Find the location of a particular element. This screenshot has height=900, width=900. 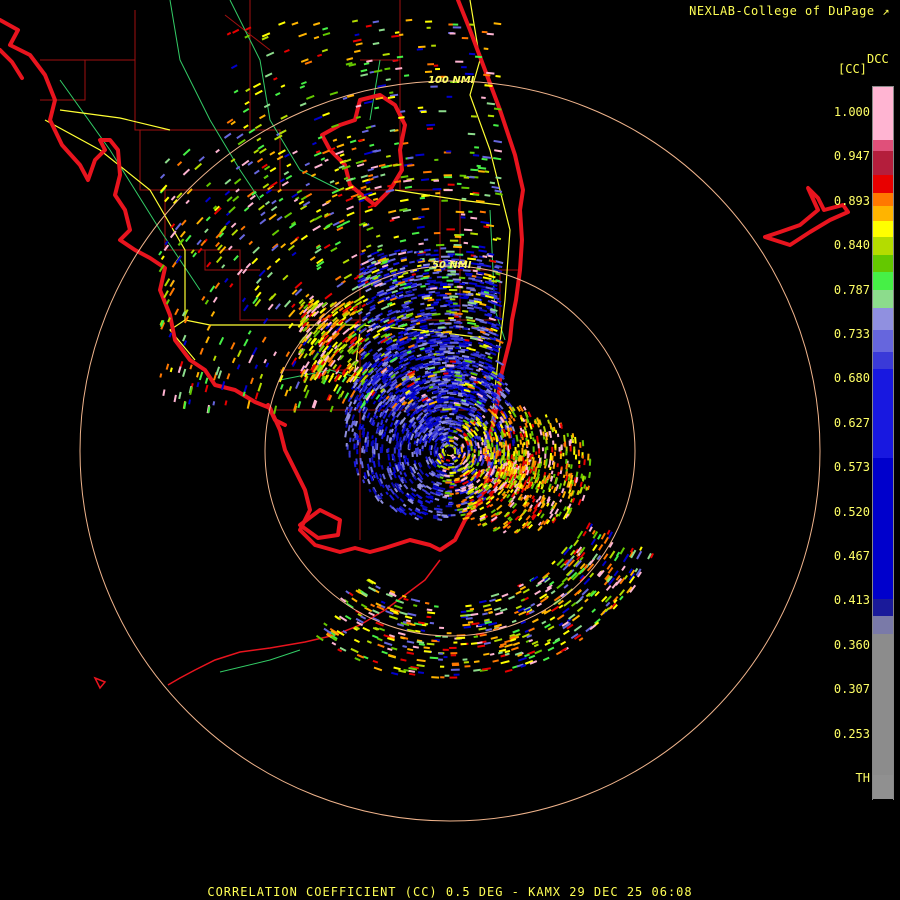

credit-label: NEXLAB-College of DuPage ↗ is located at coordinates (789, 11).